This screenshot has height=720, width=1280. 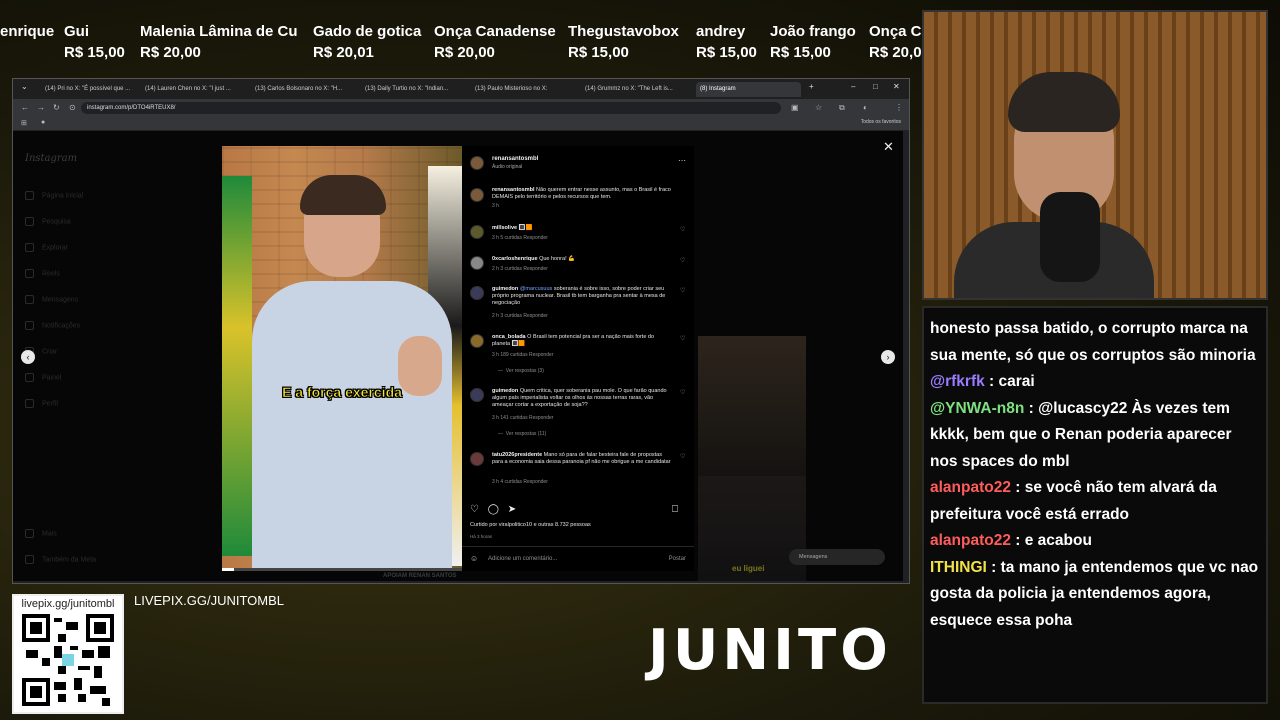 I want to click on qr-code, so click(x=68, y=660).